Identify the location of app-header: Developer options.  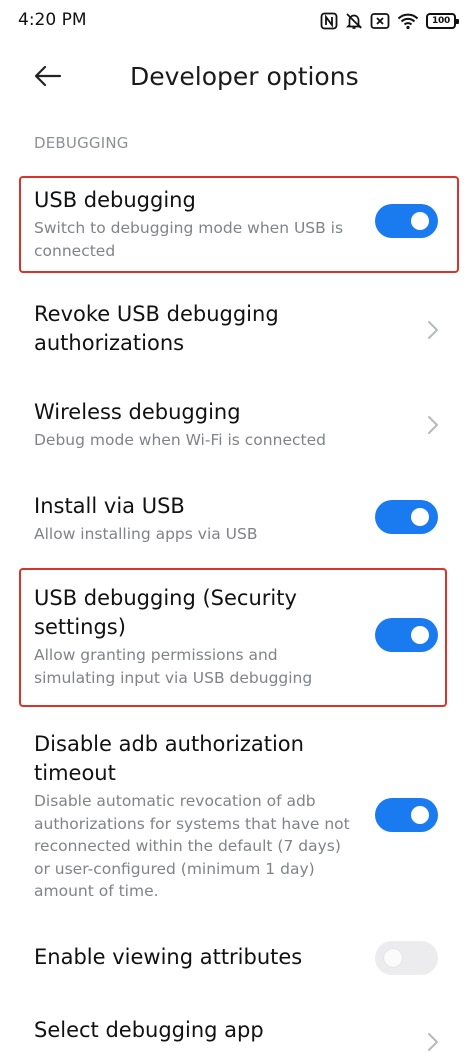
(237, 78).